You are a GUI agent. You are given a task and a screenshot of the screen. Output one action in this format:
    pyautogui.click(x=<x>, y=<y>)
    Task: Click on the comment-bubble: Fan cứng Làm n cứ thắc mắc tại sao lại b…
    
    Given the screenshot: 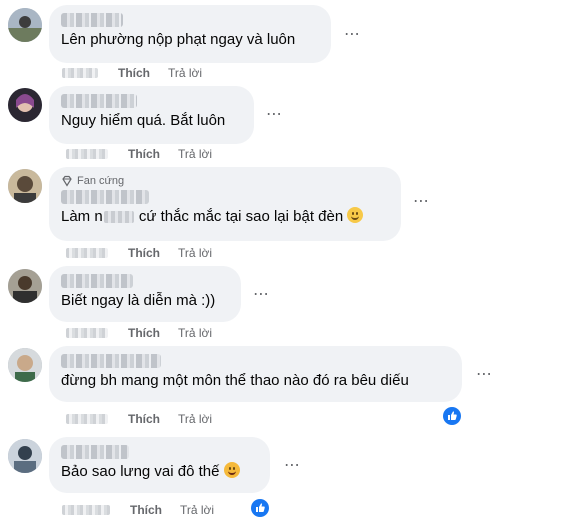 What is the action you would take?
    pyautogui.click(x=225, y=204)
    